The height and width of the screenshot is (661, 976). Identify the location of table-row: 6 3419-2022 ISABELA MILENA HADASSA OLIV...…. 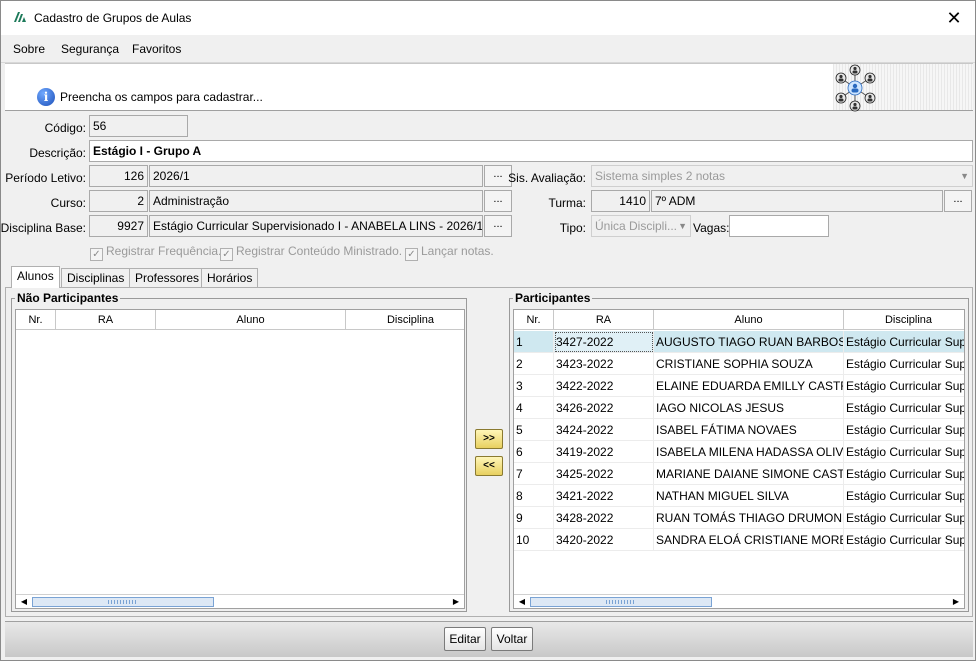
(739, 452).